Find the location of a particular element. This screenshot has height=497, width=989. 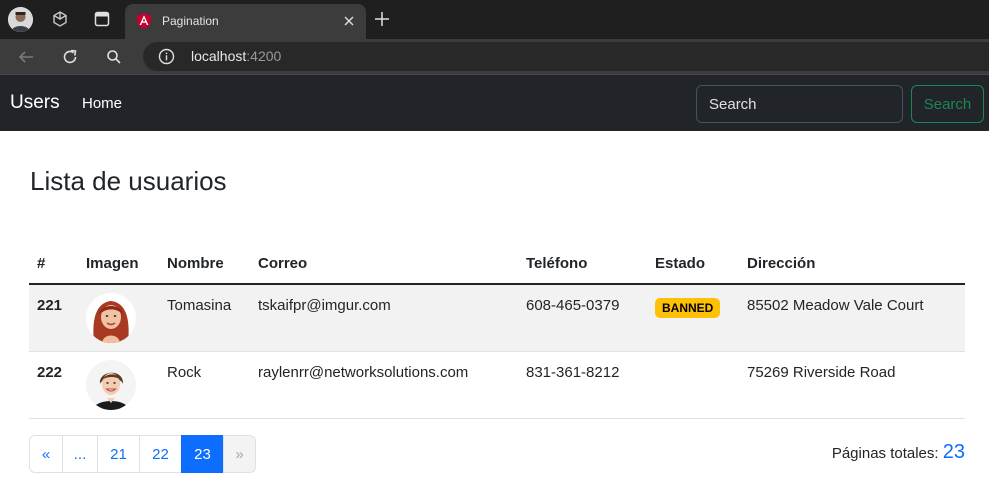

header-image: Imagen is located at coordinates (118, 264).